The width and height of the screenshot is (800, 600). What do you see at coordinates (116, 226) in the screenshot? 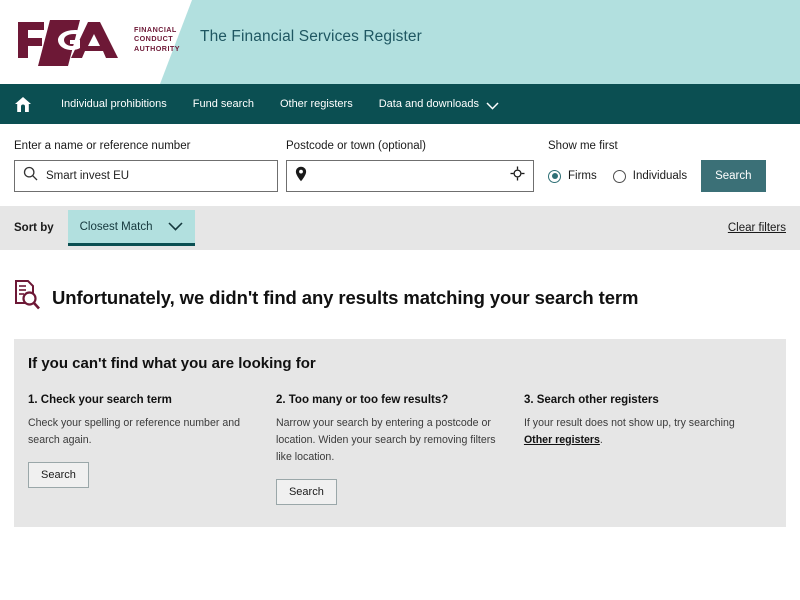
I see `sort-dropdown-value: Closest Match` at bounding box center [116, 226].